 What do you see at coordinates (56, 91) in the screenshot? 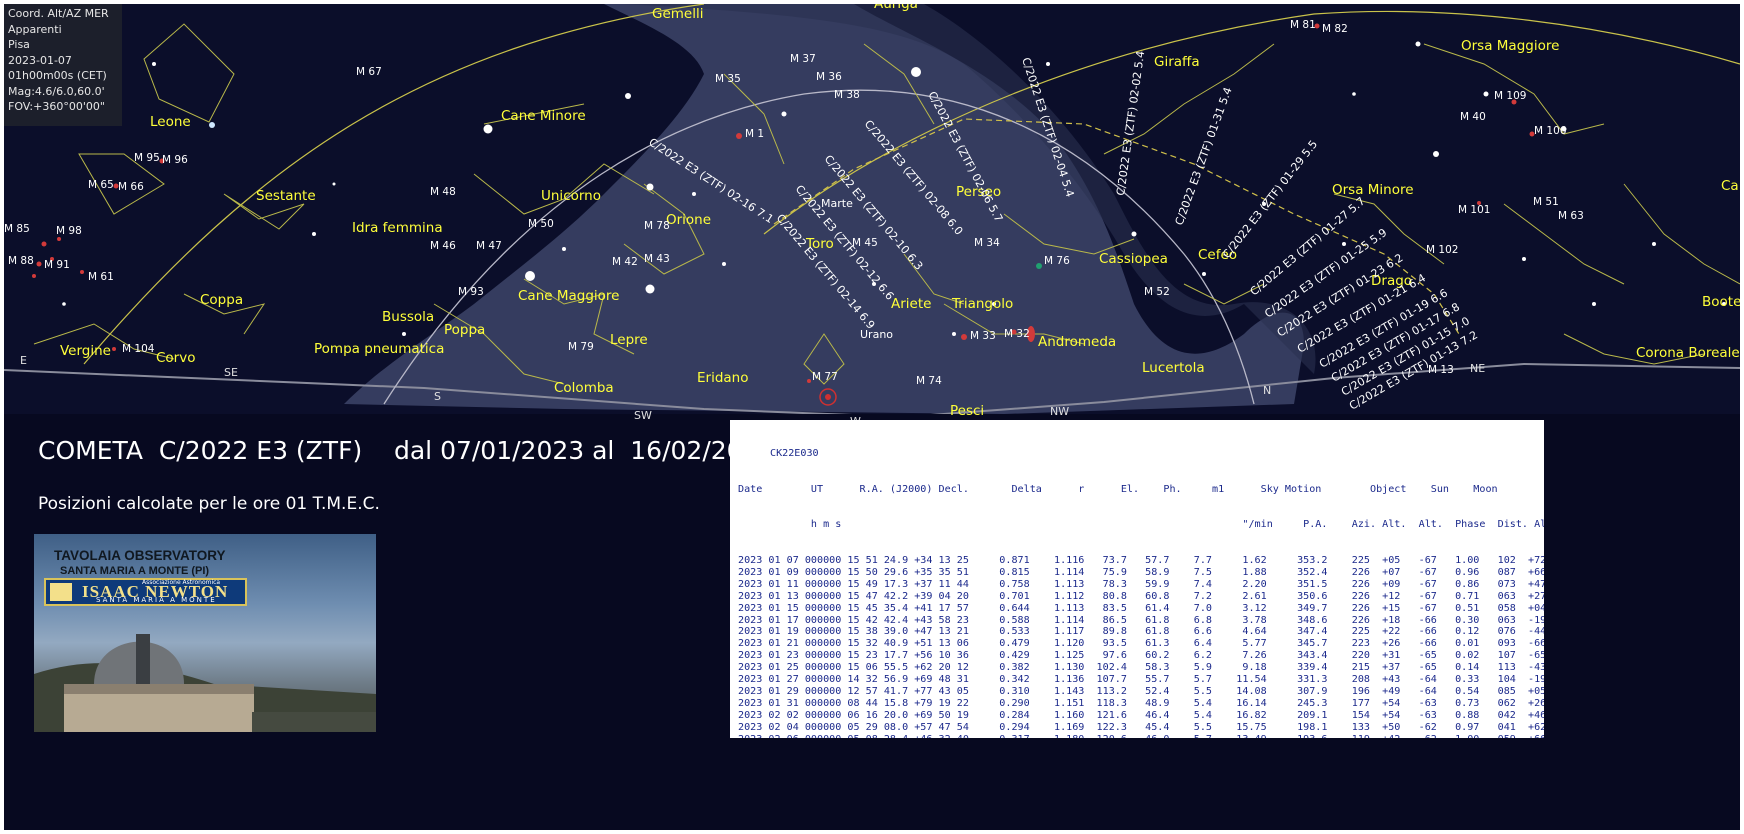
I see `info-line-mag: Mag:4.6/6.0,60.0'` at bounding box center [56, 91].